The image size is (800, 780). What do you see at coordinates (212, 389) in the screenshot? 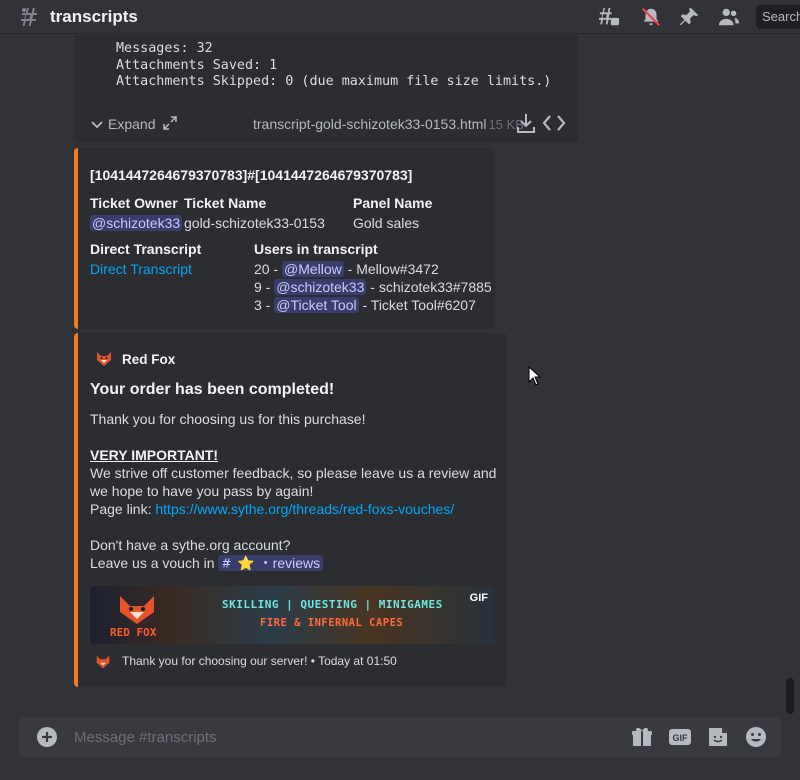
I see `embed-title: Your order has been completed!` at bounding box center [212, 389].